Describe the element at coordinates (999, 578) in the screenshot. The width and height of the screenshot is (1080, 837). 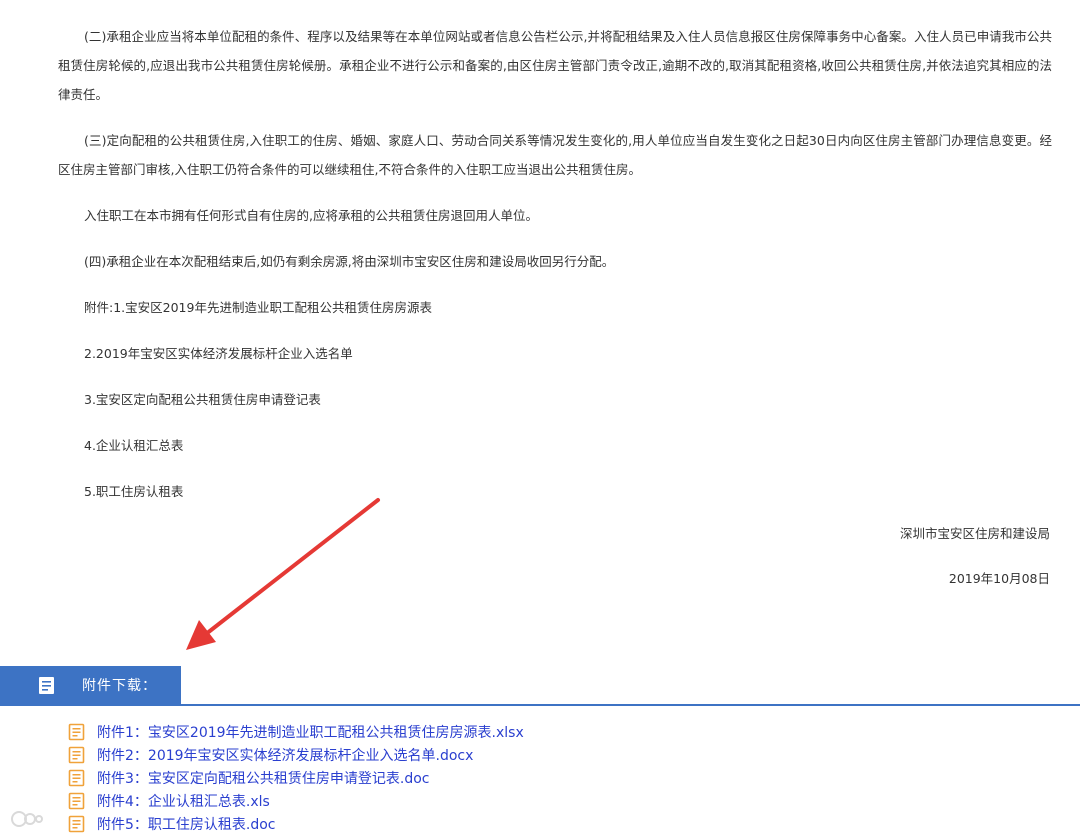
I see `signature-date: 2019年10月08日` at that location.